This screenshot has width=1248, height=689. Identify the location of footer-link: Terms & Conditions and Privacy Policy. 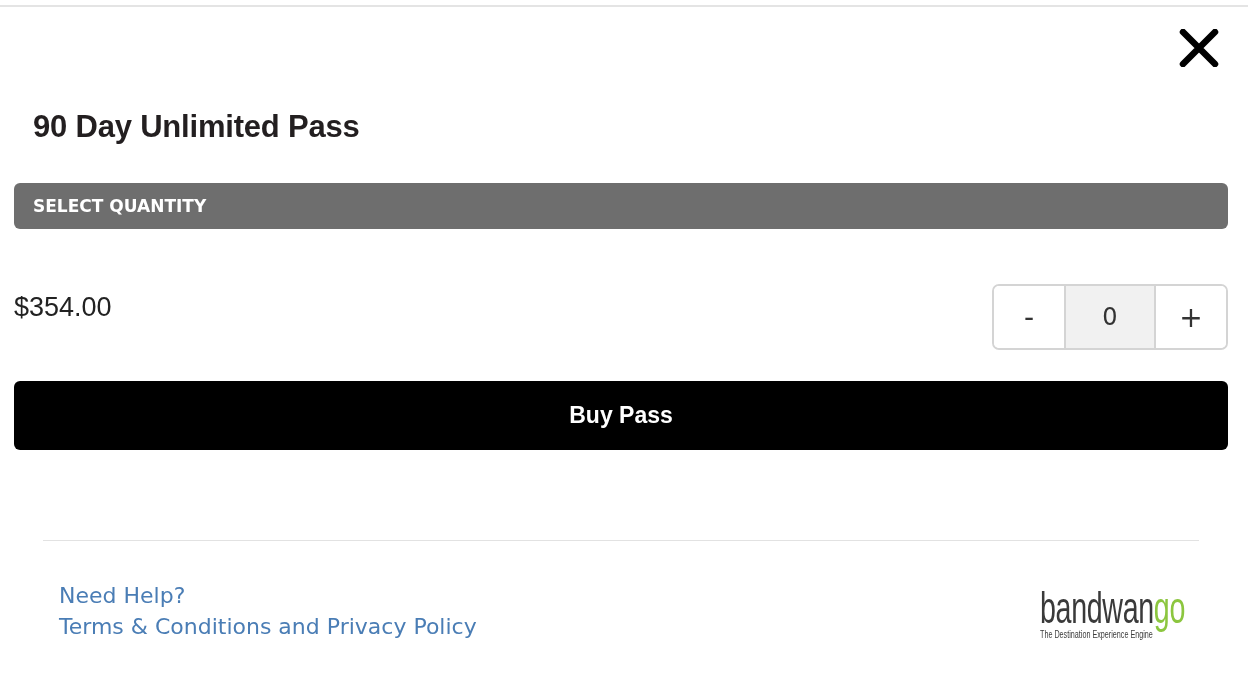
(268, 626).